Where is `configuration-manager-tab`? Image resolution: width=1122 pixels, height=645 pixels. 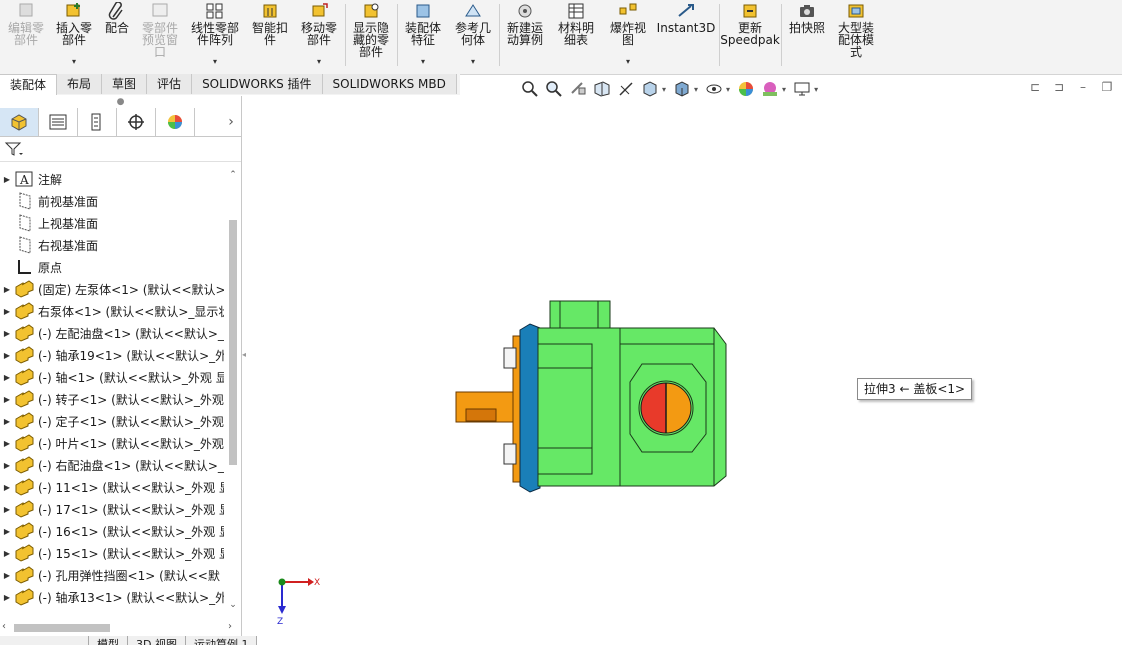 configuration-manager-tab is located at coordinates (97, 122).